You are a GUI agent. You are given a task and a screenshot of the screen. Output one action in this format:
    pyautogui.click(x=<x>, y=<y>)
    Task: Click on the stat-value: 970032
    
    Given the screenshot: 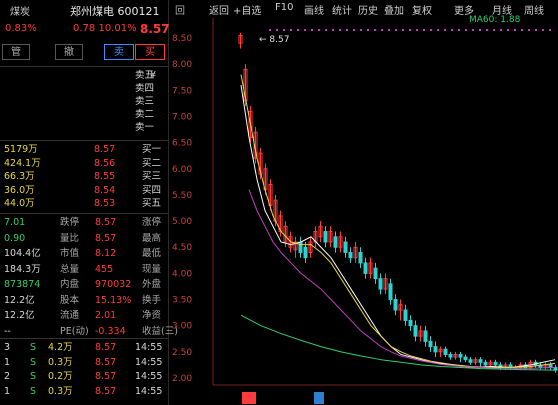 What is the action you would take?
    pyautogui.click(x=113, y=284)
    